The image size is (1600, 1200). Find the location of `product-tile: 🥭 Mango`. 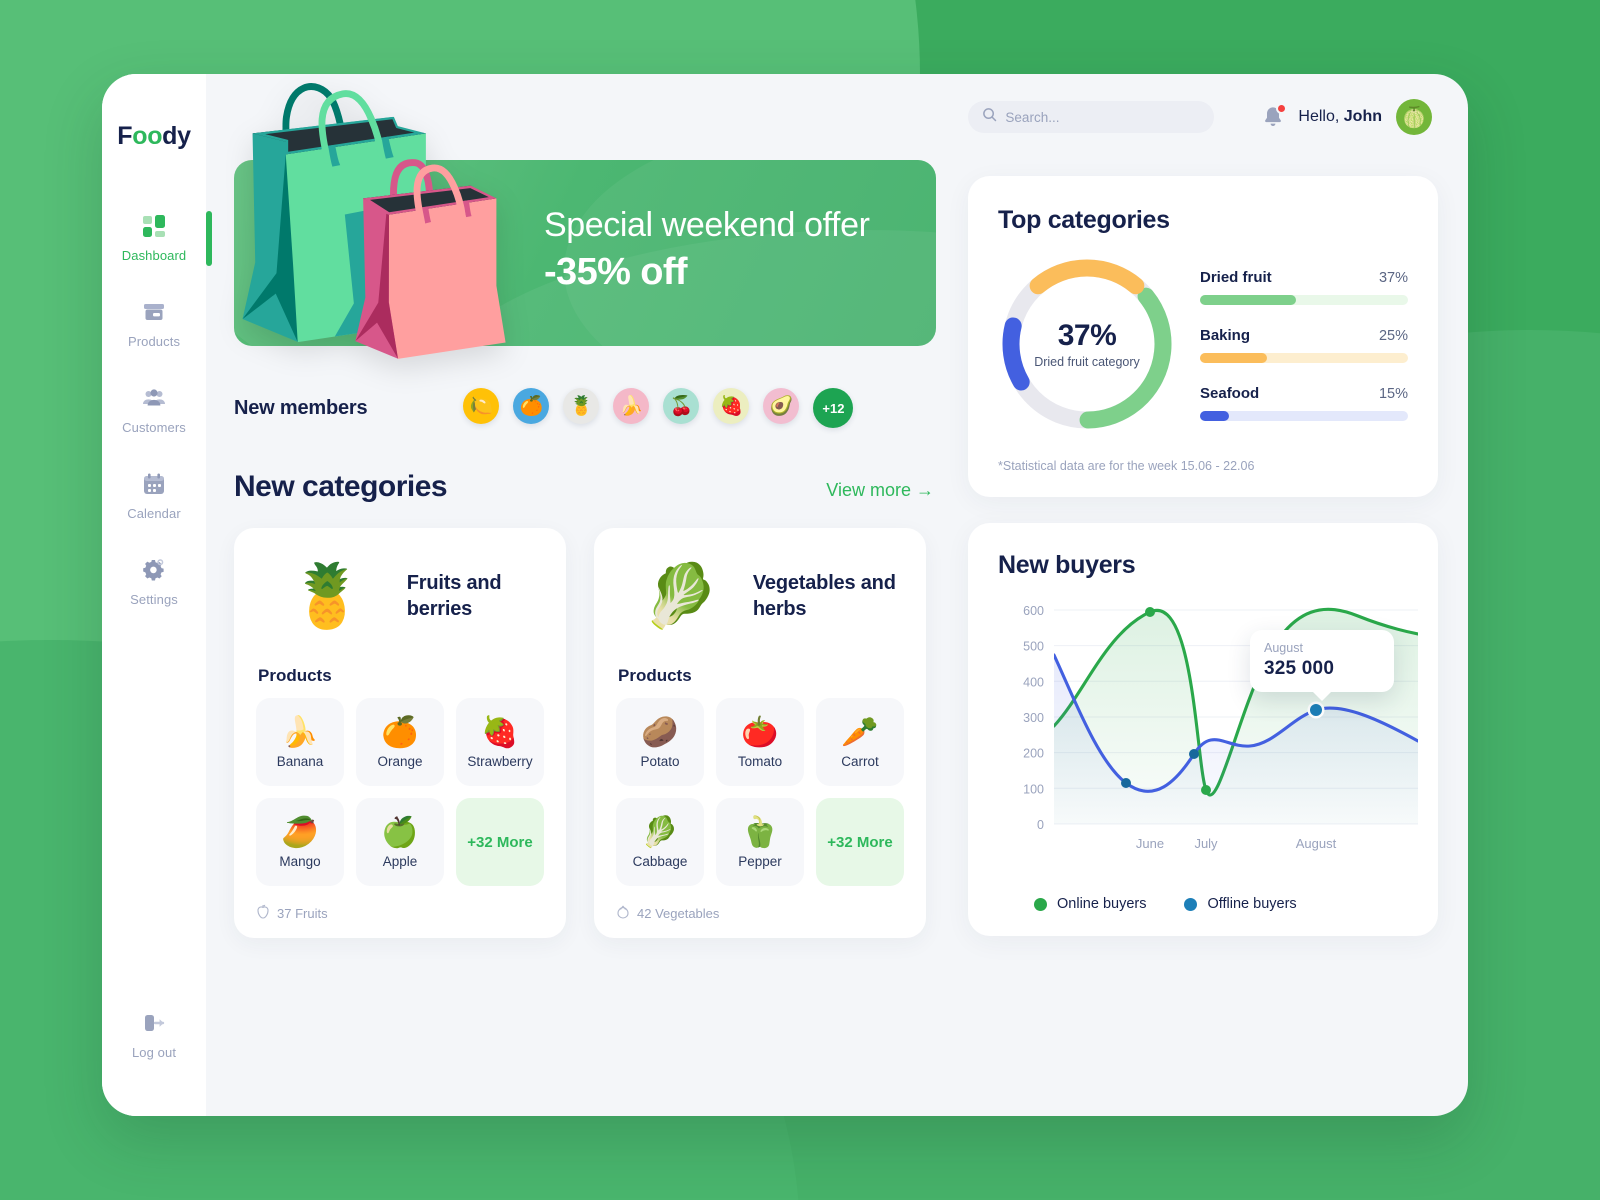

product-tile: 🥭 Mango is located at coordinates (300, 842).